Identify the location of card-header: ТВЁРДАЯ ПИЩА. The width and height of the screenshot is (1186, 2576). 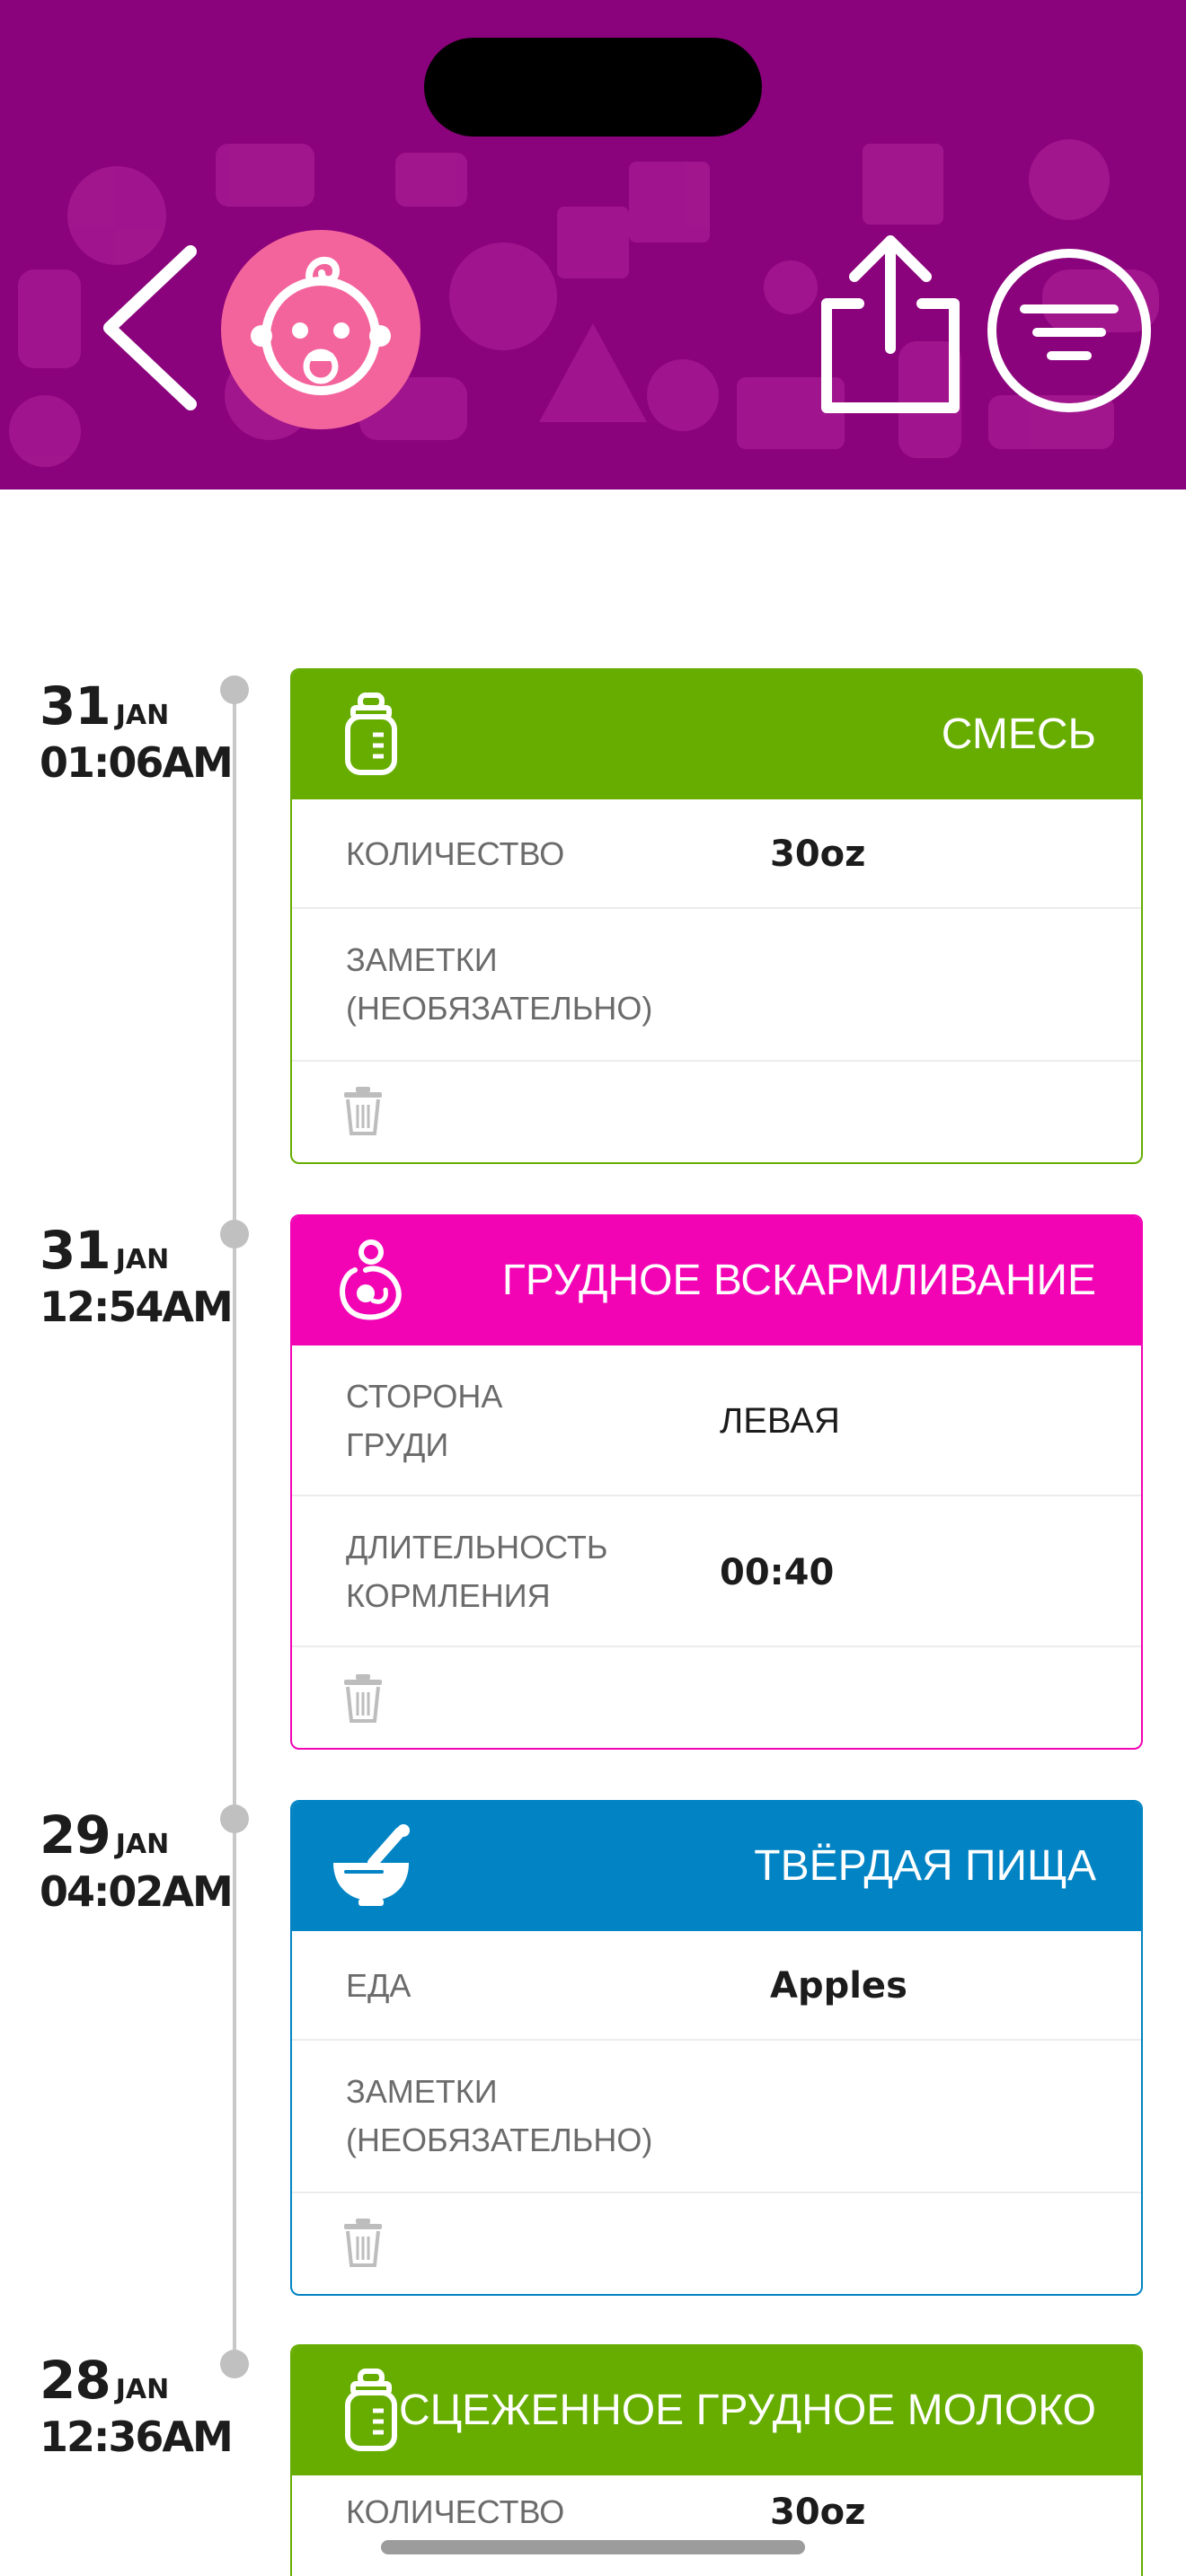
(716, 1866).